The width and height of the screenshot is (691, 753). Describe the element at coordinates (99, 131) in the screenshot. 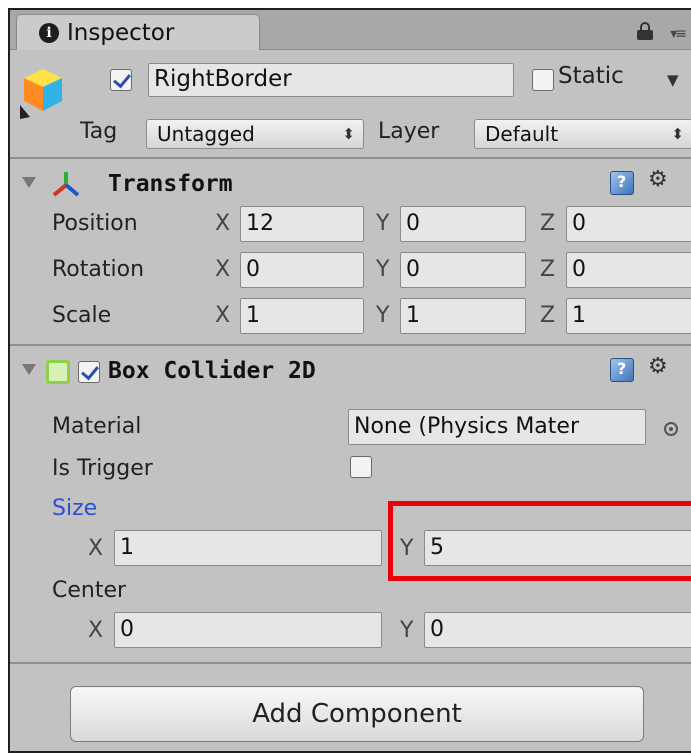

I see `tag-label: Tag` at that location.